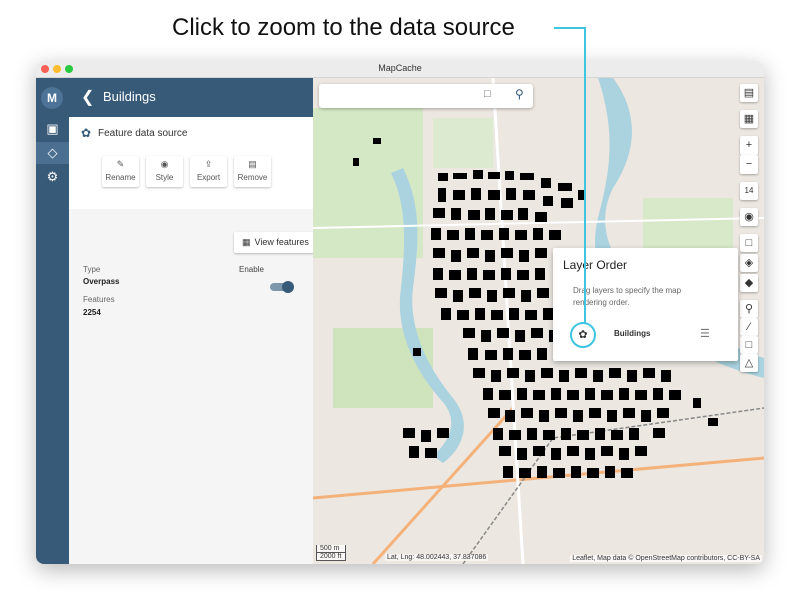 The height and width of the screenshot is (600, 800). Describe the element at coordinates (331, 557) in the screenshot. I see `scale-imperial: 2000 ft` at that location.